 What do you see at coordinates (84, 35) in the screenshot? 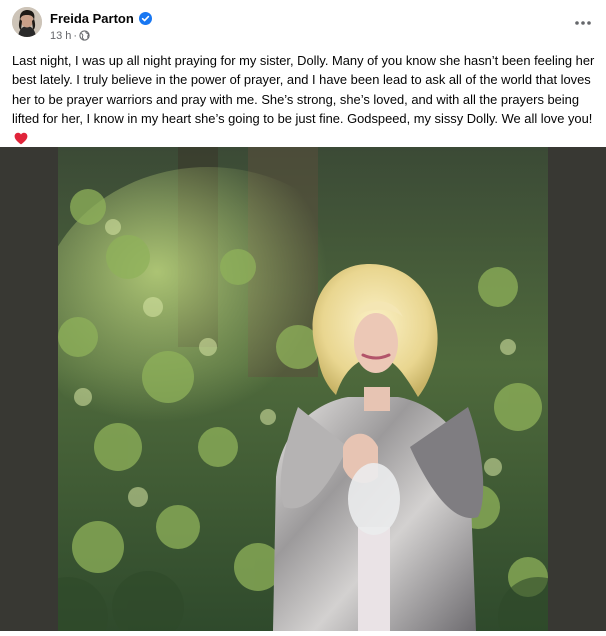
I see `globe-icon` at bounding box center [84, 35].